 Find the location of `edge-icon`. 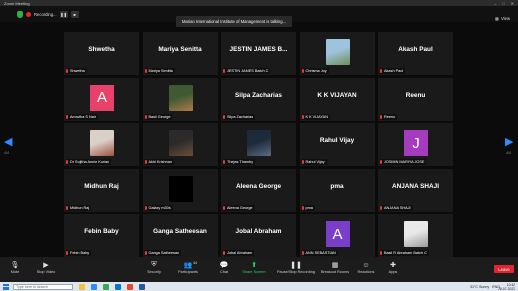

edge-icon is located at coordinates (118, 286).